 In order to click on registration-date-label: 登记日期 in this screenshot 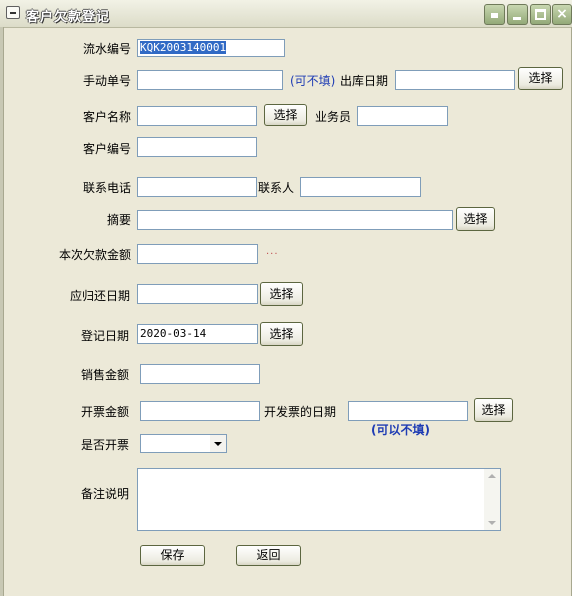, I will do `click(105, 336)`.